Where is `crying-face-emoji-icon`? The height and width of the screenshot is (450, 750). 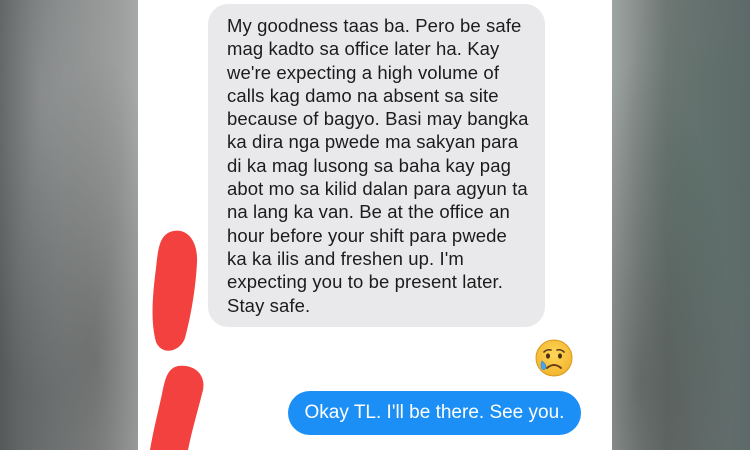
crying-face-emoji-icon is located at coordinates (554, 358).